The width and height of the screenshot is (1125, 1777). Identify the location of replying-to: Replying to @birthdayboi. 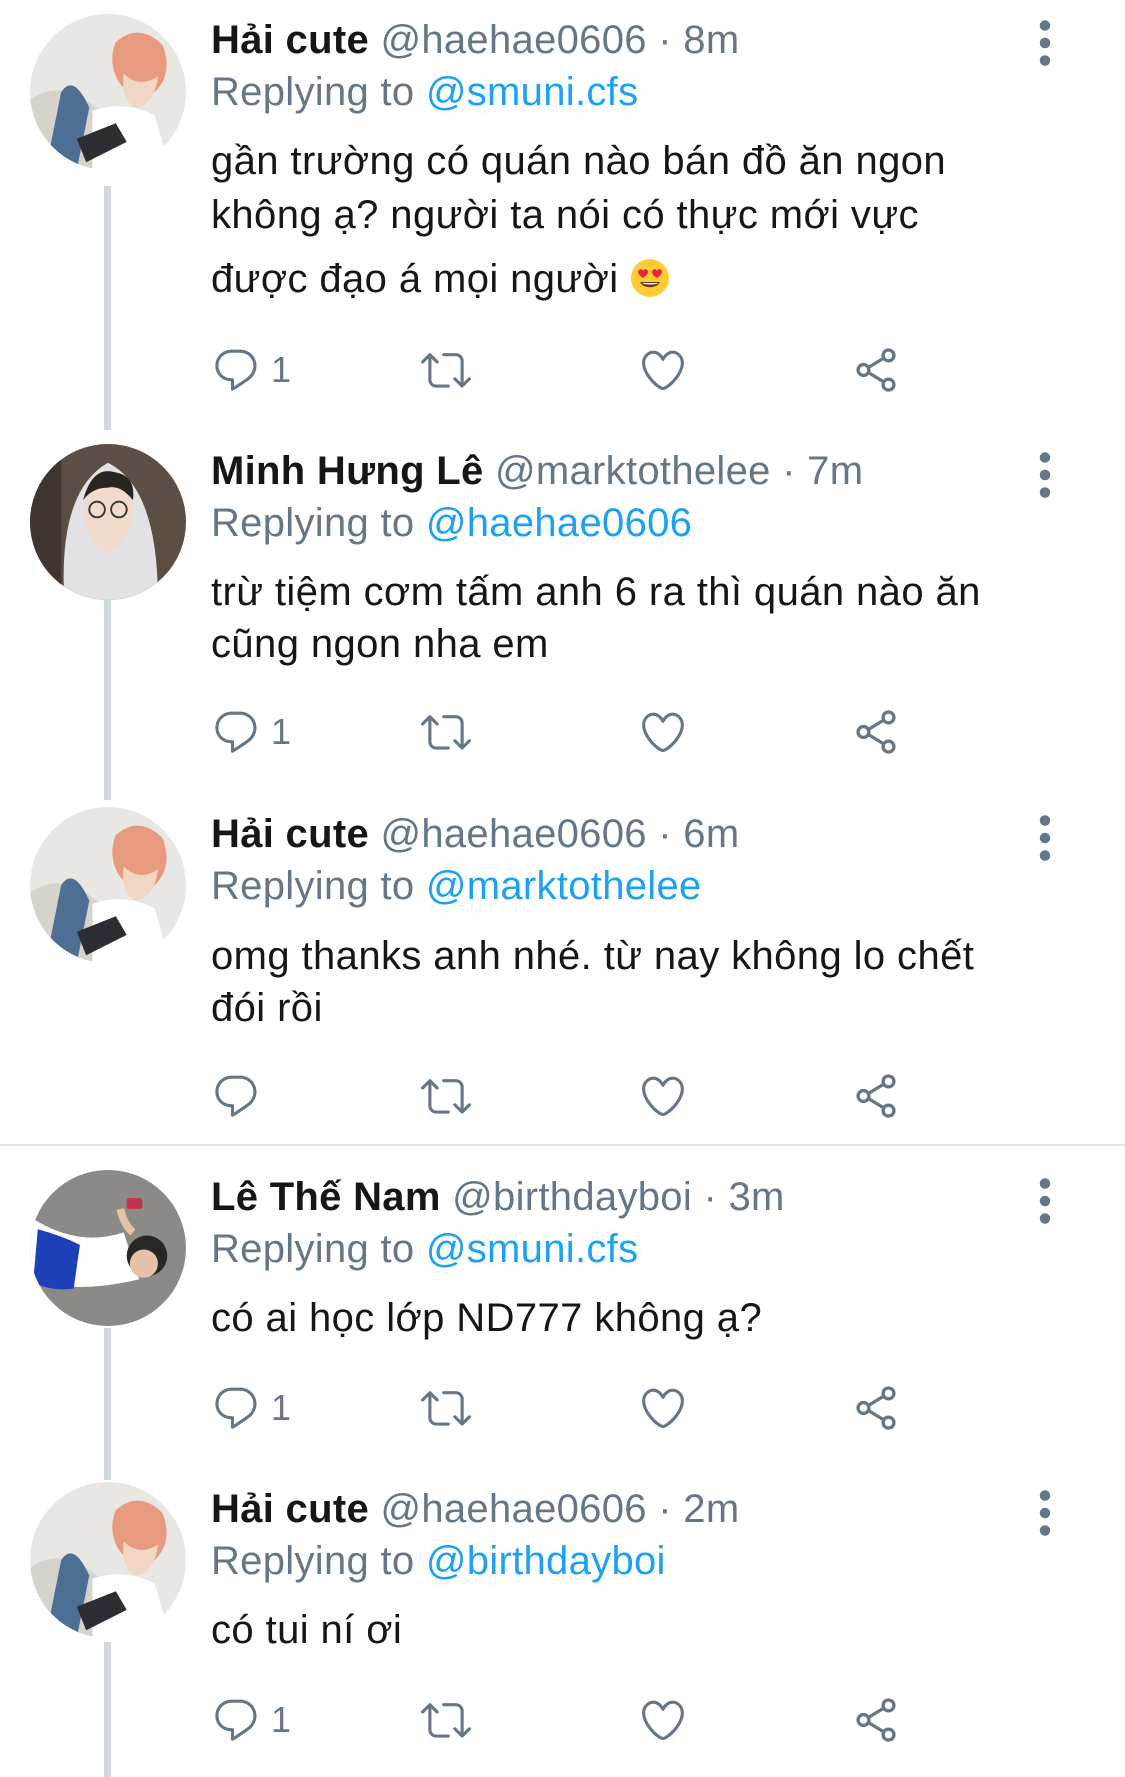
(438, 1561).